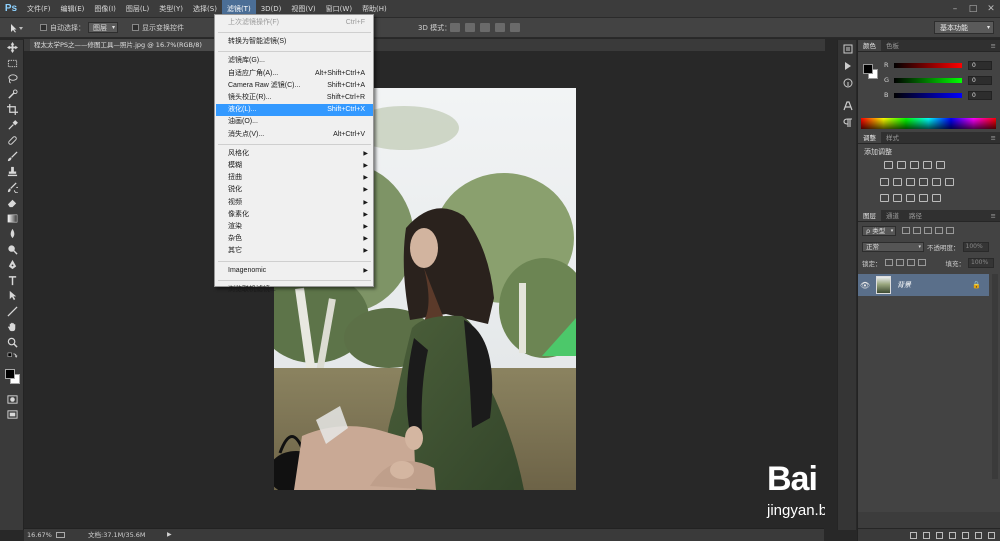 The image size is (1000, 541). Describe the element at coordinates (470, 27) in the screenshot. I see `3d-roll-icon` at that location.